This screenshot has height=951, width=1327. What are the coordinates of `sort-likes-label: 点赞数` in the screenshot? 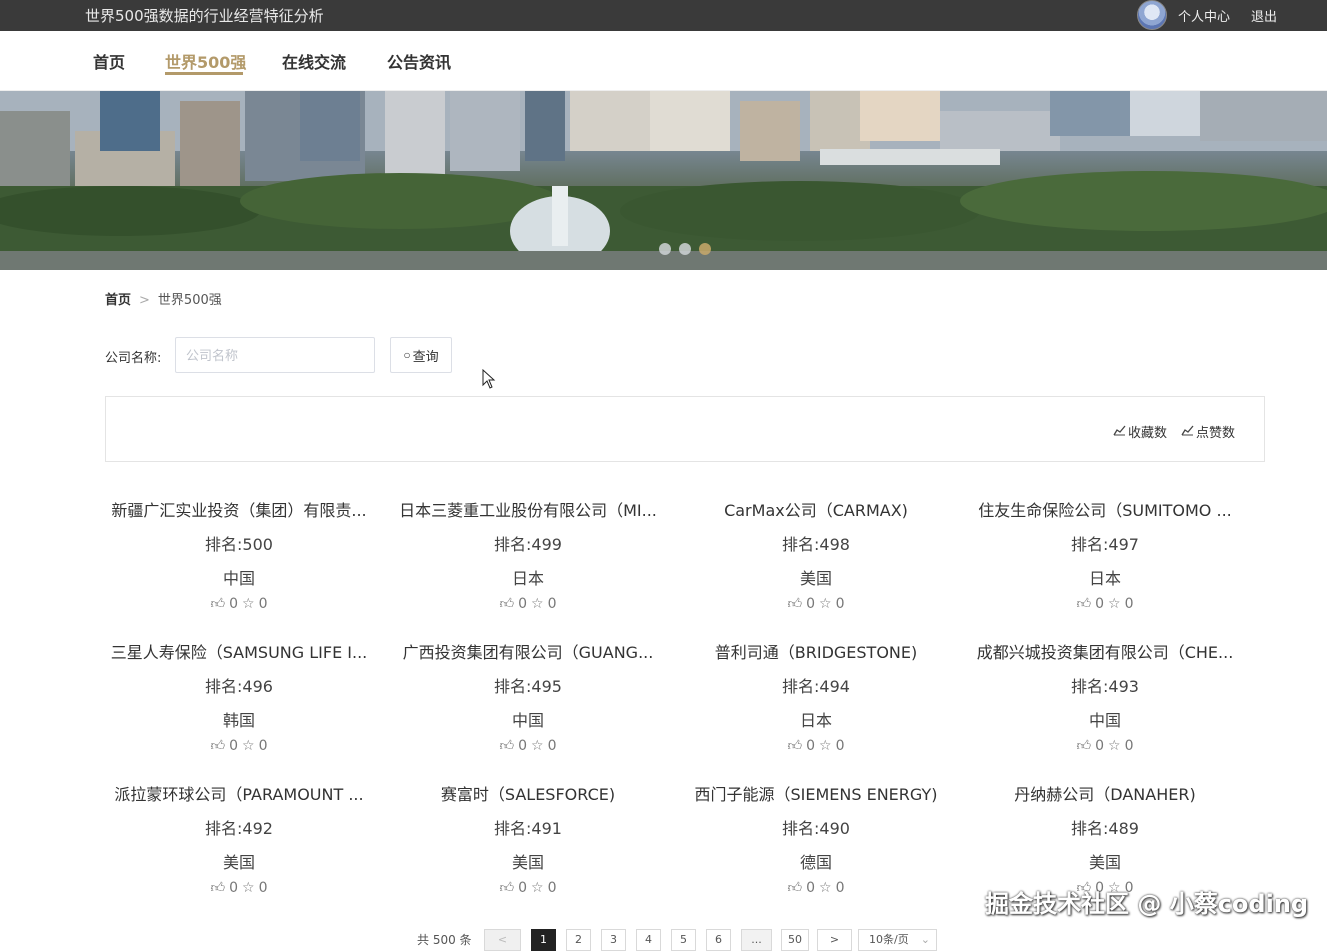 It's located at (1216, 433).